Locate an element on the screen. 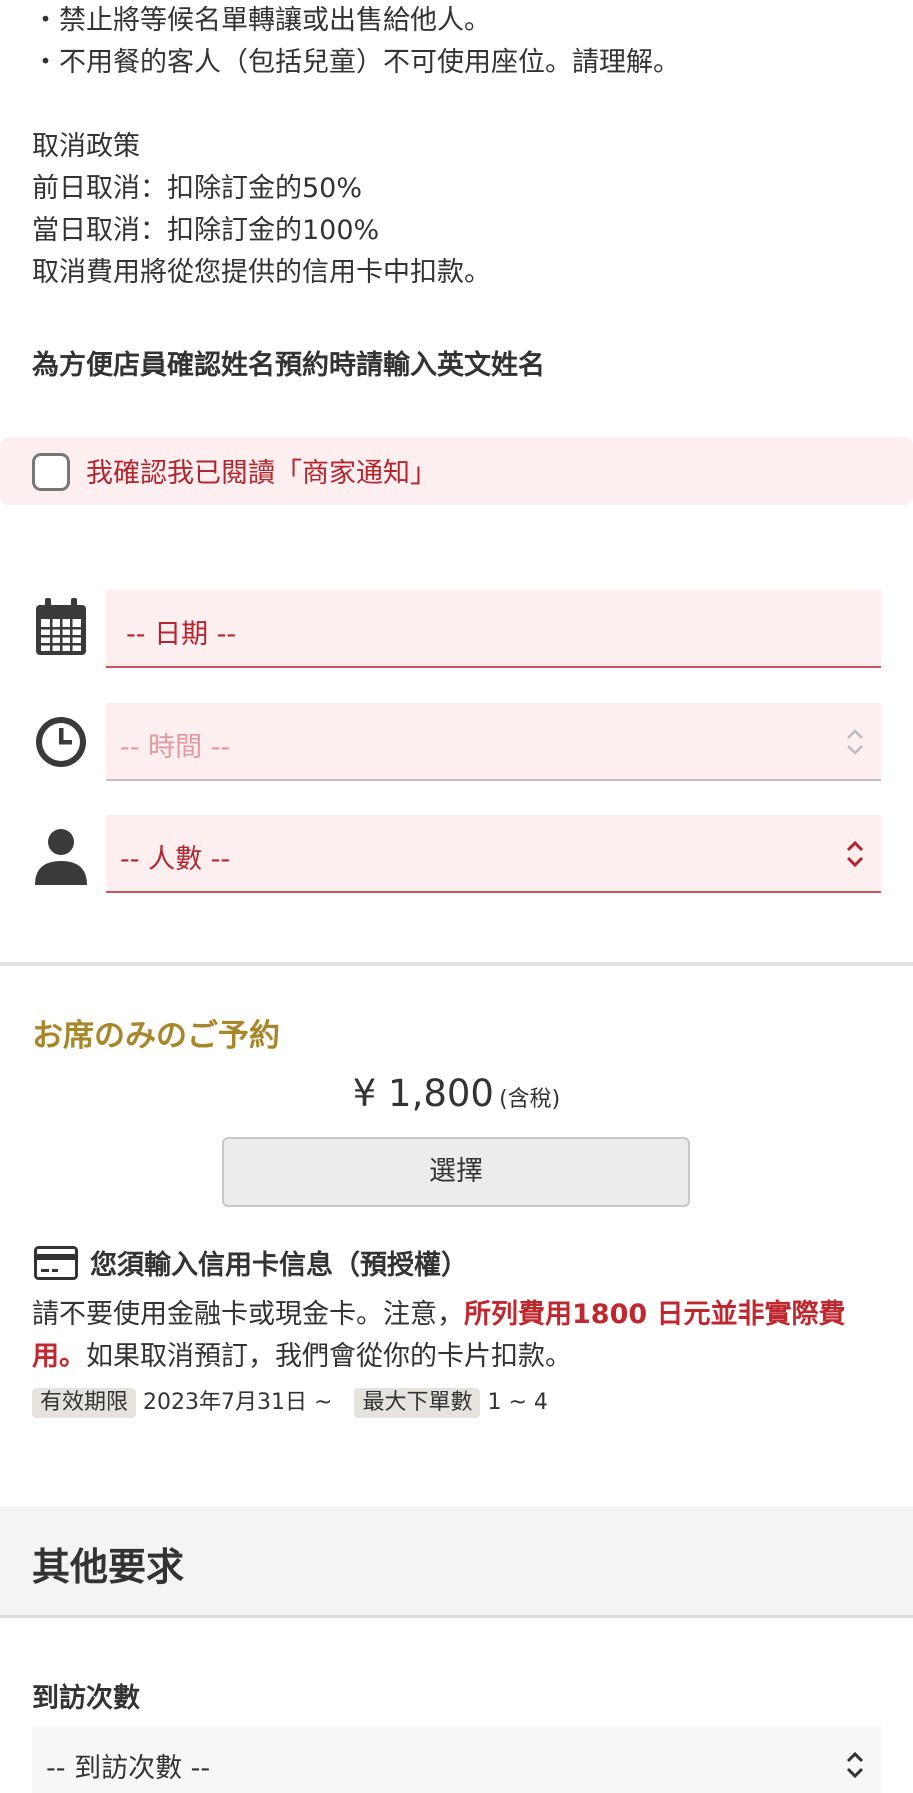 The height and width of the screenshot is (1793, 913). section-divider is located at coordinates (456, 964).